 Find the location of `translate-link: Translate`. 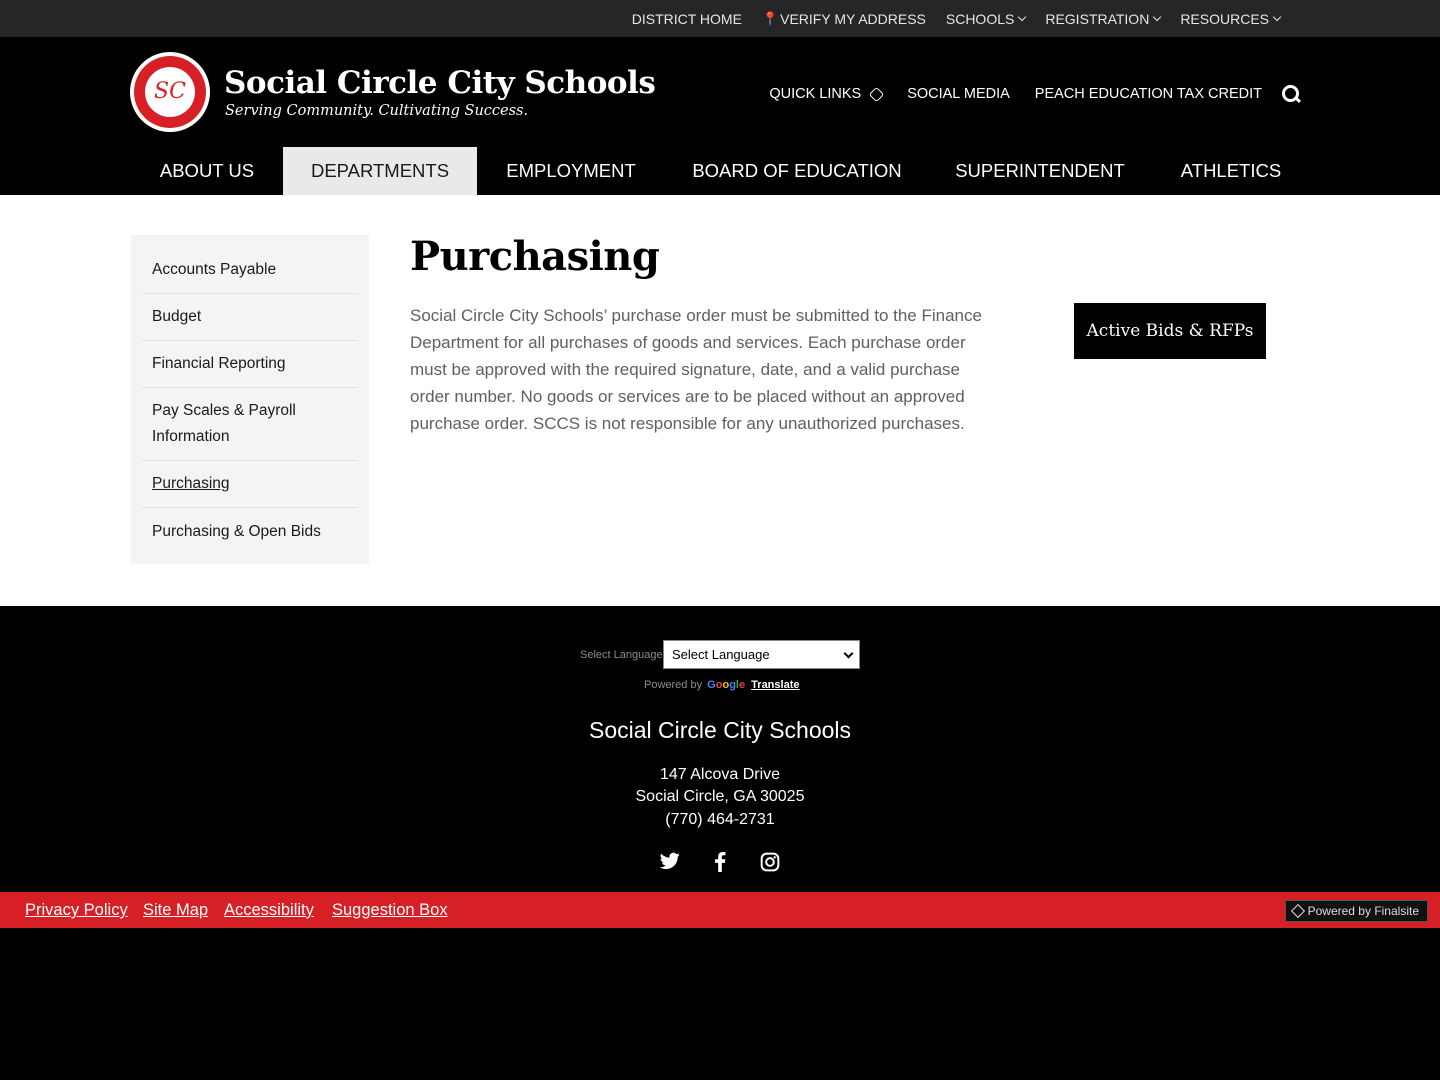

translate-link: Translate is located at coordinates (775, 685).